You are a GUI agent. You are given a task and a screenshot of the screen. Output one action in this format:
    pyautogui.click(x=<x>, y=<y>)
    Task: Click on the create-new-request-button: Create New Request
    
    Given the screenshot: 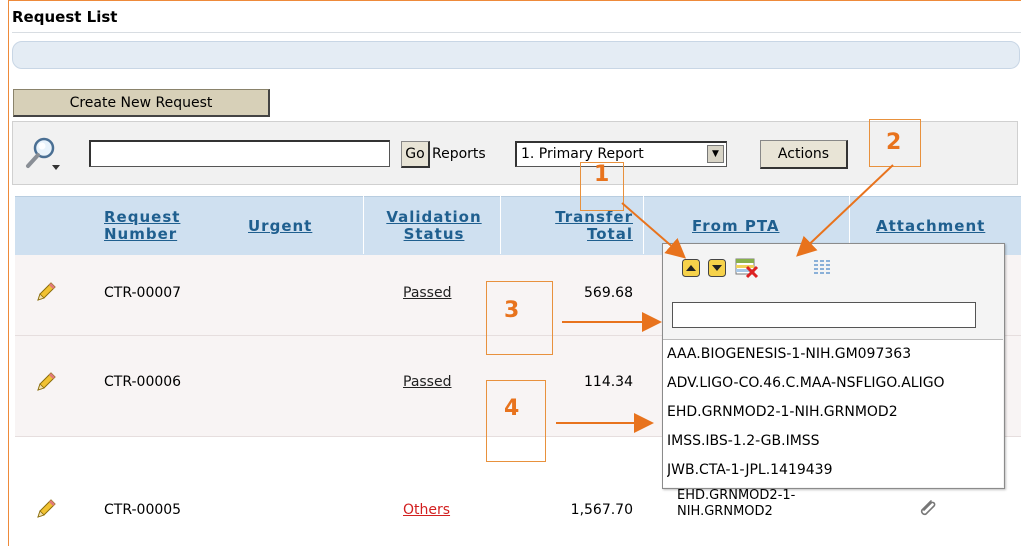 What is the action you would take?
    pyautogui.click(x=141, y=103)
    